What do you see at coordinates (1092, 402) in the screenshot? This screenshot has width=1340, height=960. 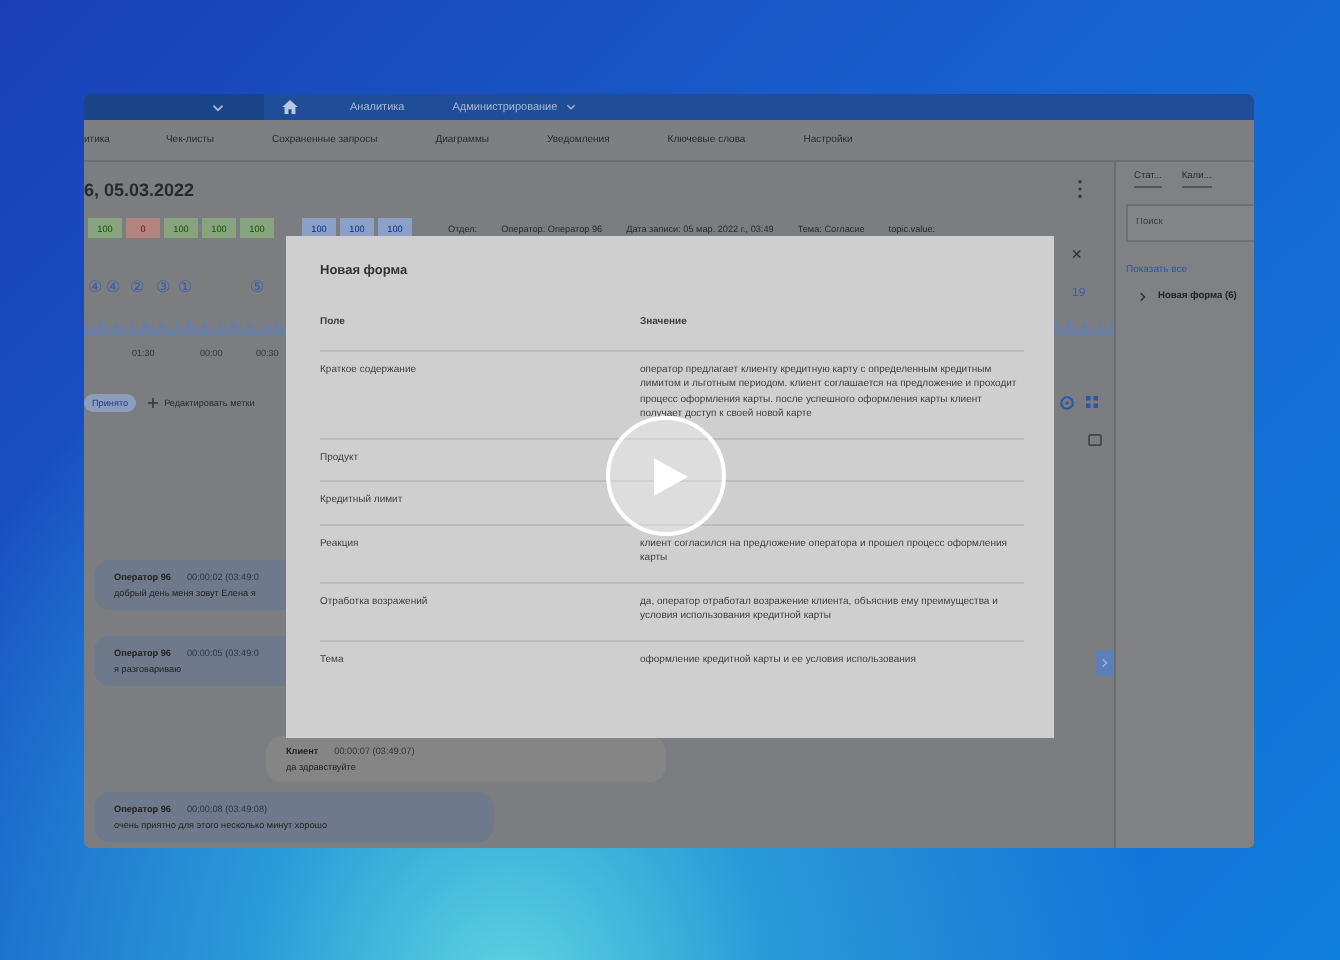 I see `expand-icon` at bounding box center [1092, 402].